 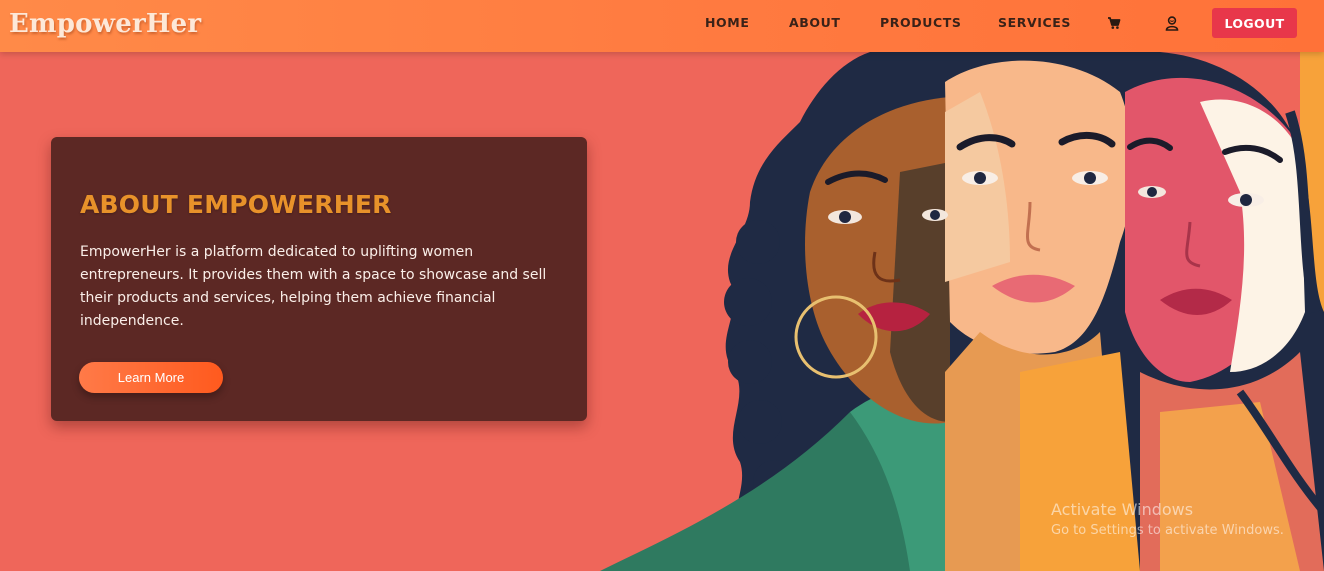 I want to click on nav-services: SERVICES, so click(x=1034, y=22).